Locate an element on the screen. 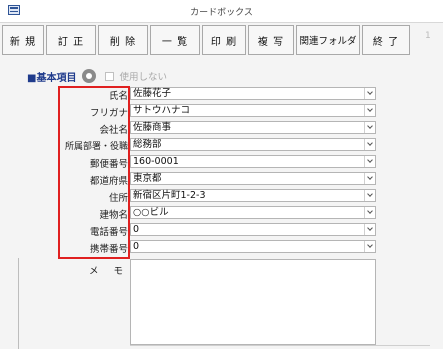 The image size is (443, 349). department-field: 総務部 is located at coordinates (253, 144).